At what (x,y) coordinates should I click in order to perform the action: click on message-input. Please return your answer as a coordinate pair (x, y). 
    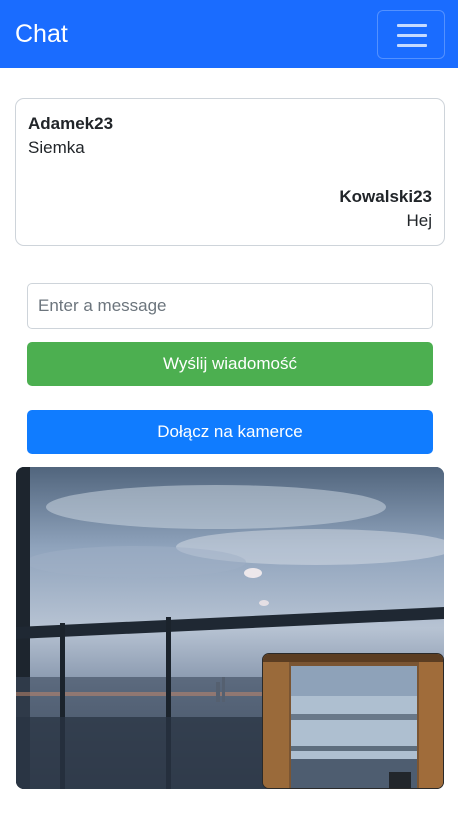
    Looking at the image, I should click on (230, 306).